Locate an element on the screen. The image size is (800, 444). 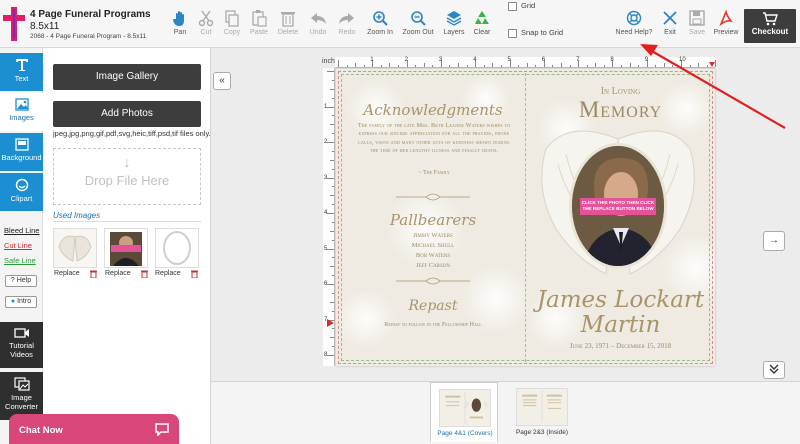
deceased-last-name: Martin is located at coordinates (620, 325).